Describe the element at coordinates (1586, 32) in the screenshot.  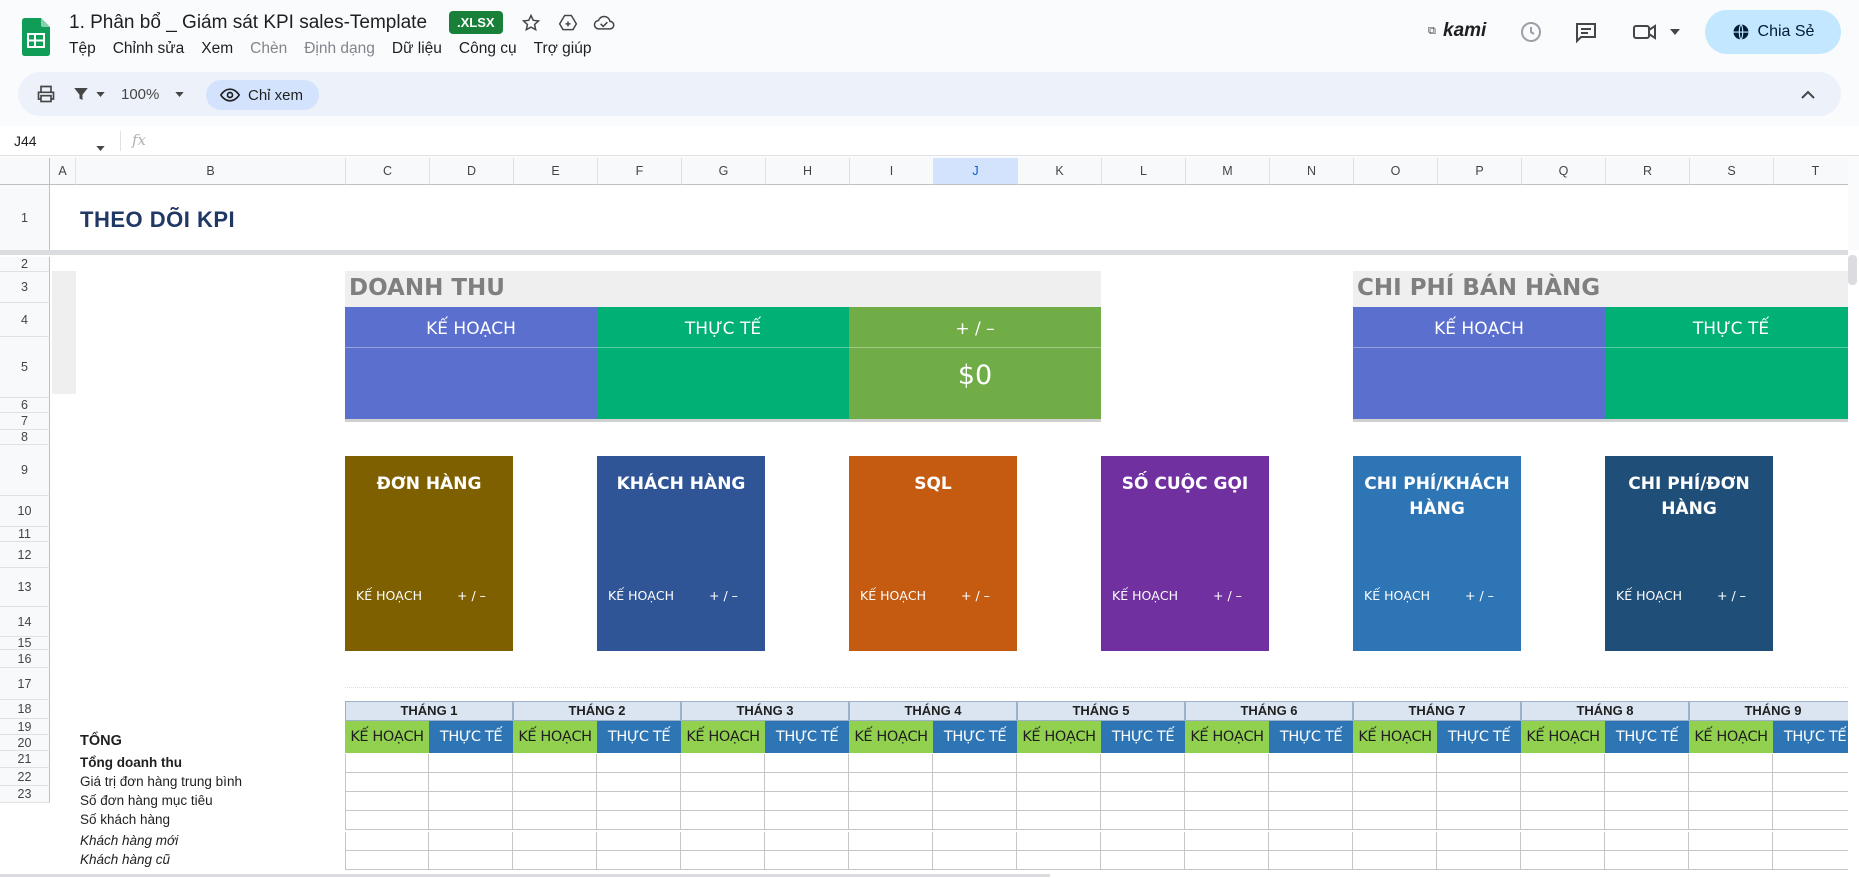
I see `comments-icon` at that location.